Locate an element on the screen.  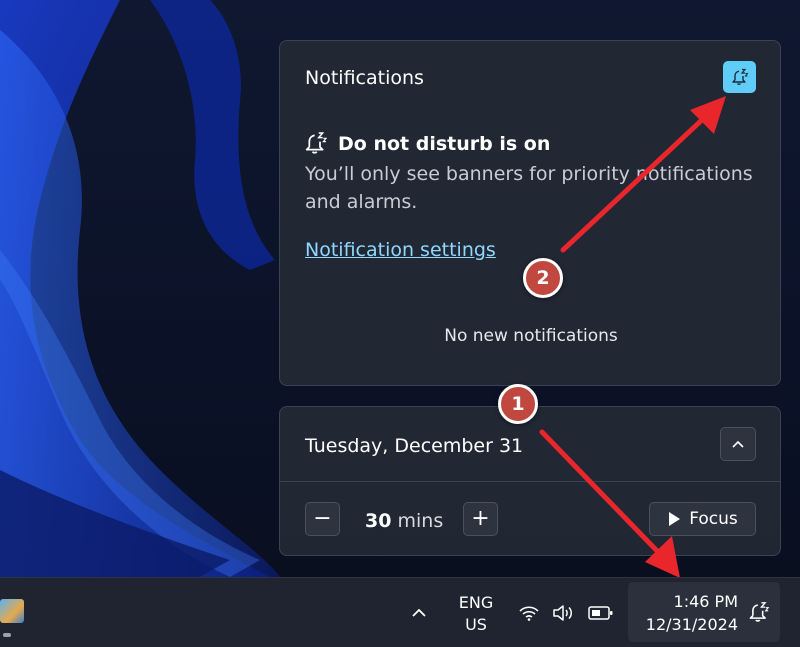
taskbar: ENG US 1:46 PM 12/31/2024 is located at coordinates (400, 612).